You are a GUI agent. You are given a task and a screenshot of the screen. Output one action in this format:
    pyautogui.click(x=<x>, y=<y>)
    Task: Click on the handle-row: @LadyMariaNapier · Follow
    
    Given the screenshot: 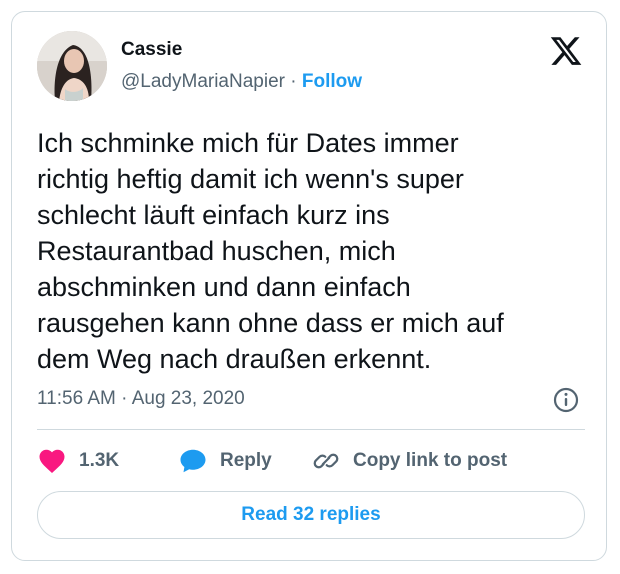 What is the action you would take?
    pyautogui.click(x=241, y=82)
    